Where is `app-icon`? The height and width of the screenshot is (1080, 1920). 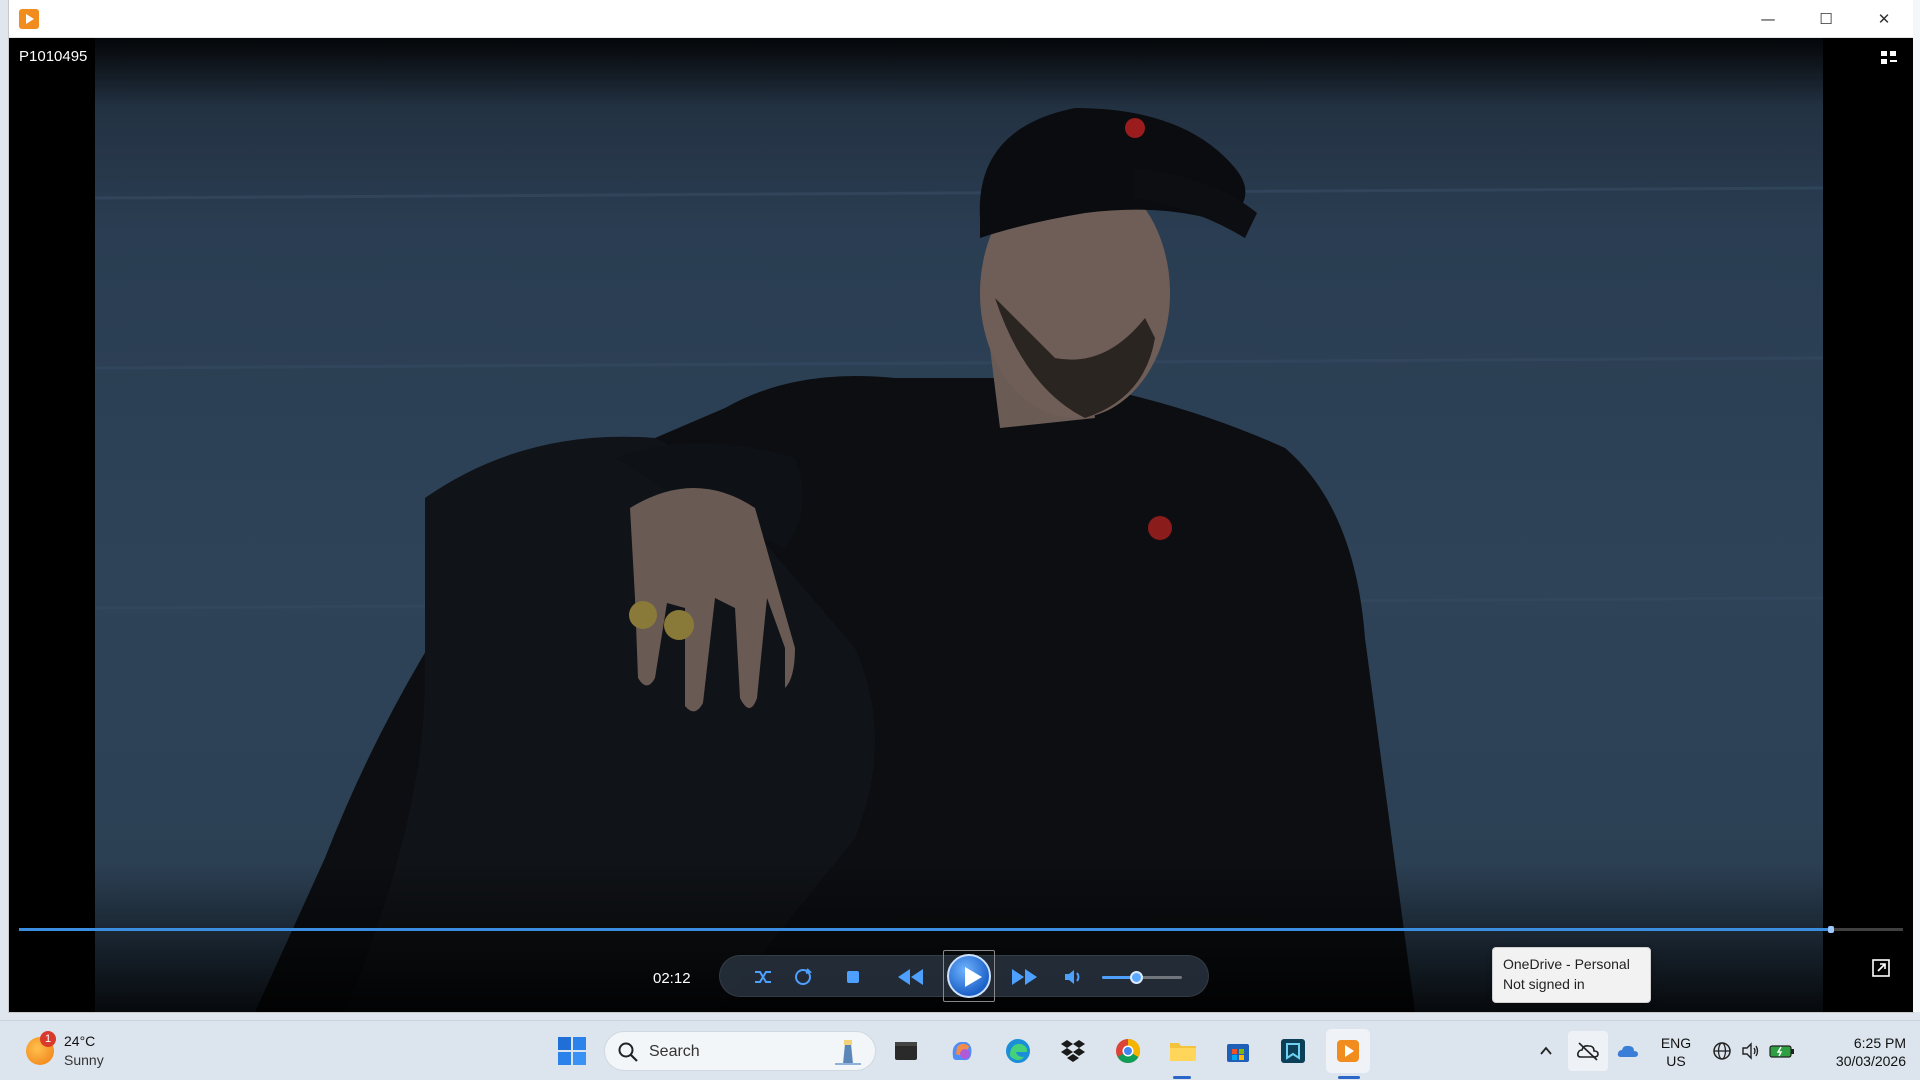
app-icon is located at coordinates (1293, 1051).